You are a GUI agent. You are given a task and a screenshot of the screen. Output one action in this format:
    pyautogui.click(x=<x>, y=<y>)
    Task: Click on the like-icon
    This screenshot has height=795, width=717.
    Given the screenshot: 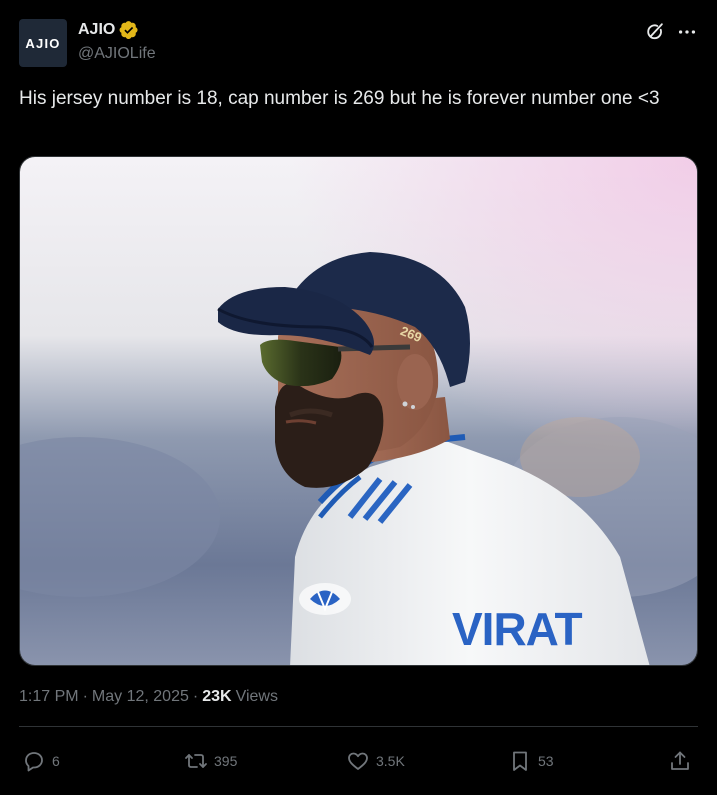 What is the action you would take?
    pyautogui.click(x=358, y=761)
    